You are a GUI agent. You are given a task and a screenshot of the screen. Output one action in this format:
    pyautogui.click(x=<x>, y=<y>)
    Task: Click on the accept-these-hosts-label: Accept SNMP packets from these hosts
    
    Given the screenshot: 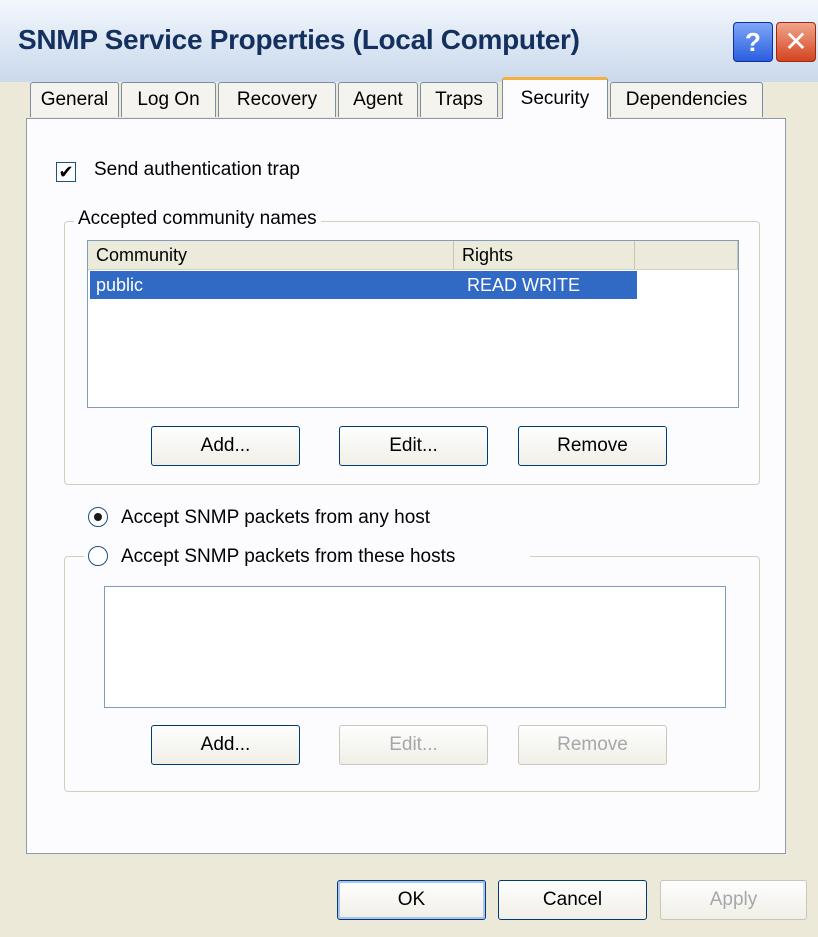 What is the action you would take?
    pyautogui.click(x=288, y=557)
    